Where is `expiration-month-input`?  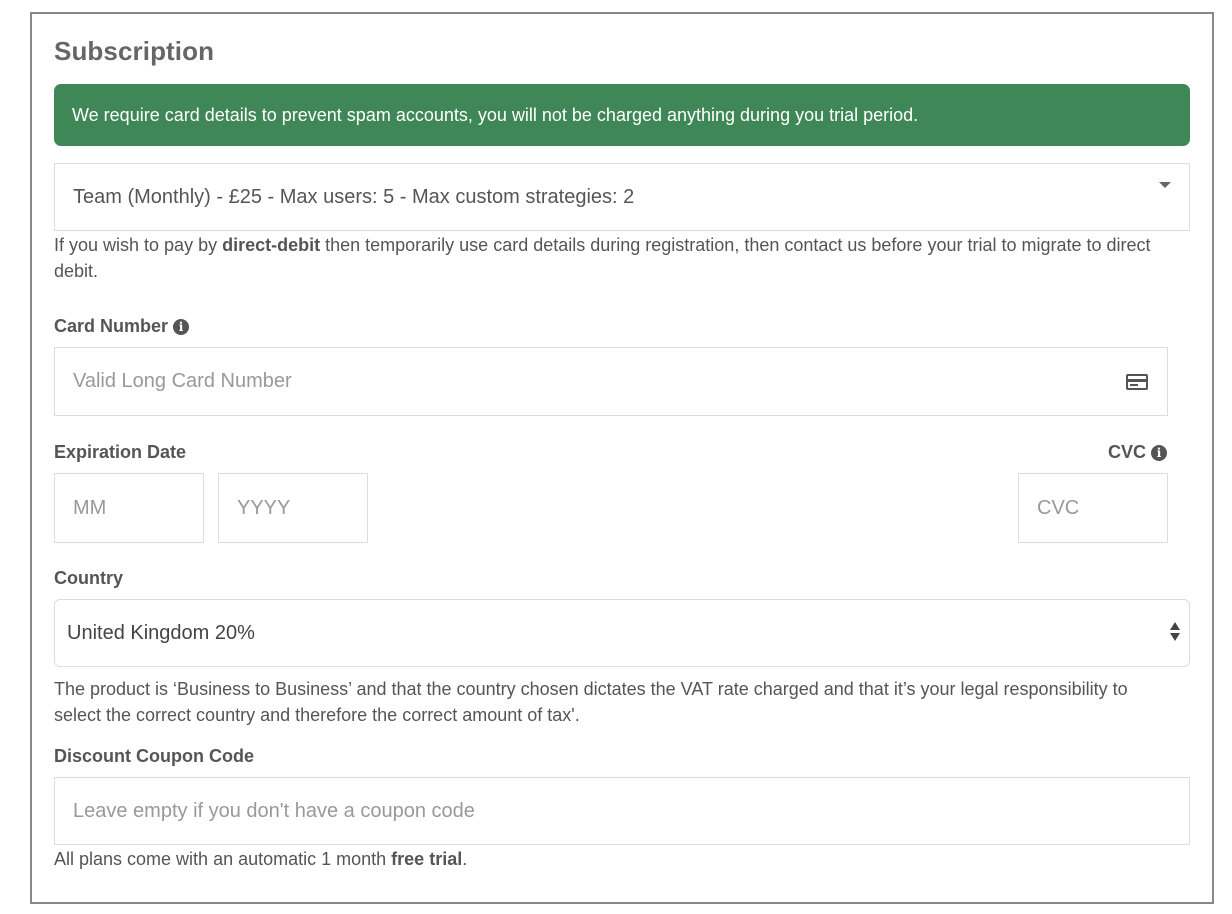
expiration-month-input is located at coordinates (129, 508).